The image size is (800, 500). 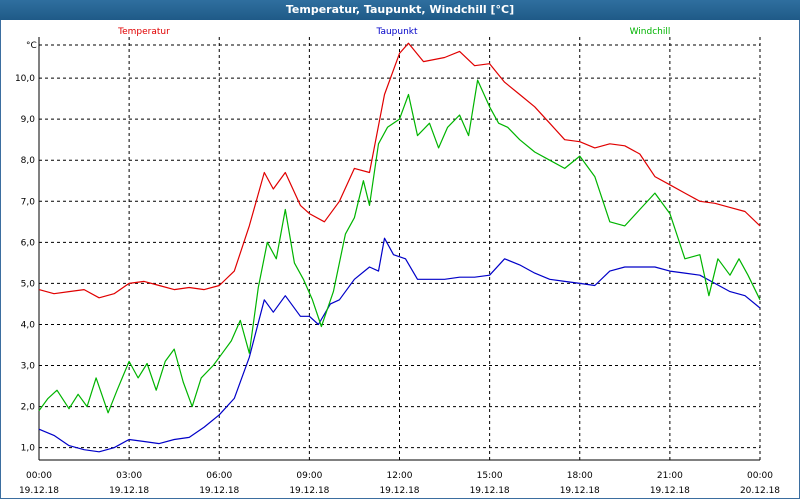 I want to click on x-tick-time: 21:00, so click(x=670, y=476).